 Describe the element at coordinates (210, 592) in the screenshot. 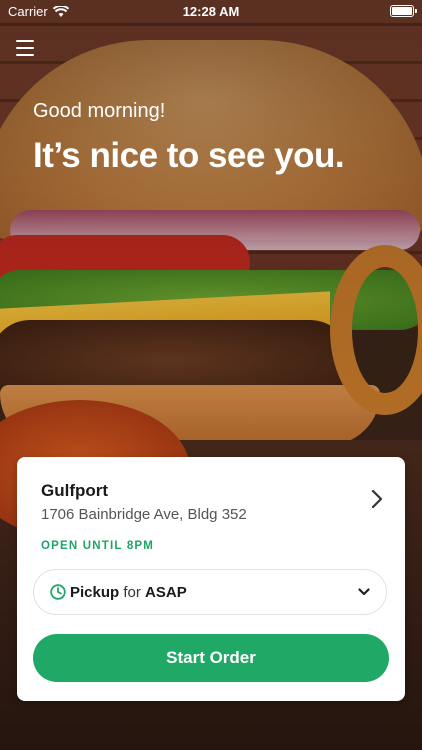

I see `order-mode-select: Pickup for ASAP` at that location.